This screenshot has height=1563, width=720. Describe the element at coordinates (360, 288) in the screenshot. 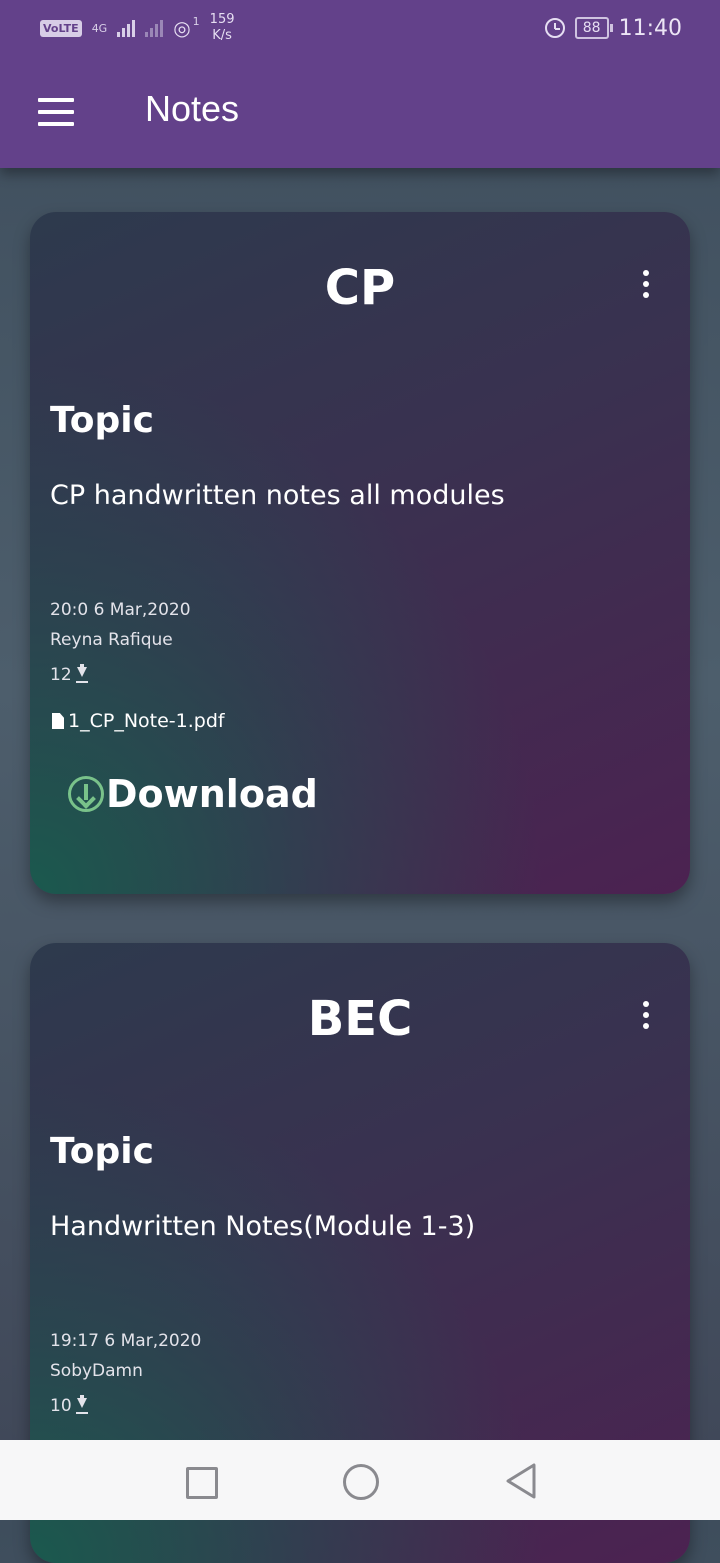

I see `note-subject: CP` at that location.